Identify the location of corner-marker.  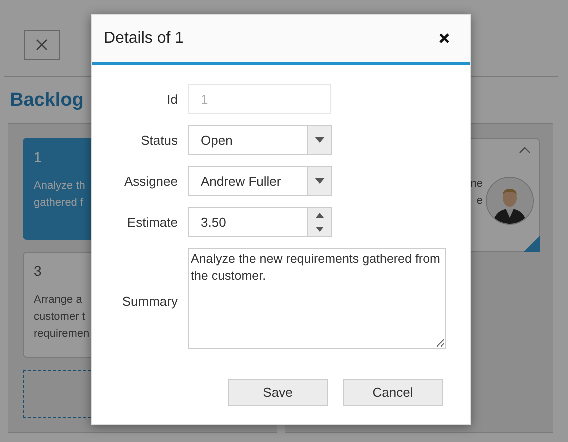
(532, 244).